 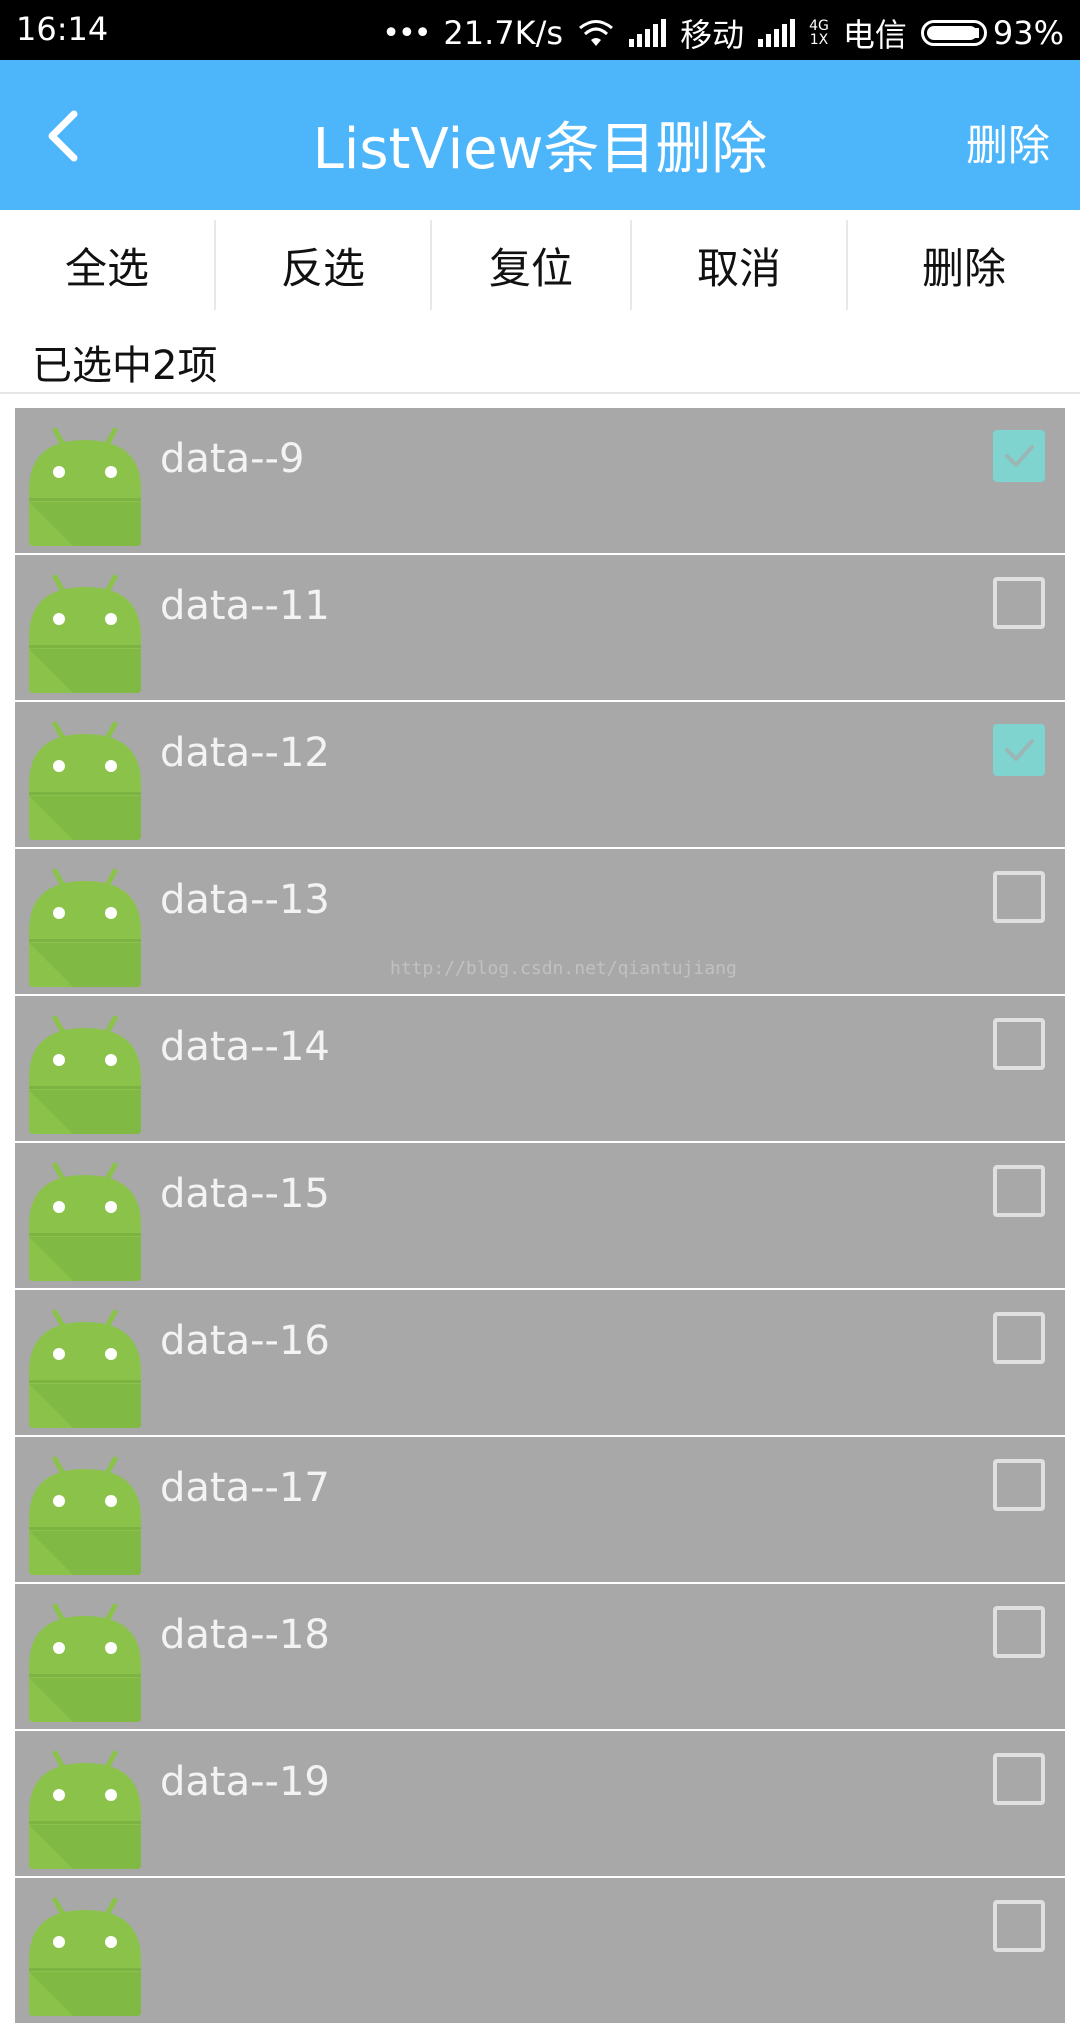 I want to click on list-item: data--18, so click(x=540, y=1656).